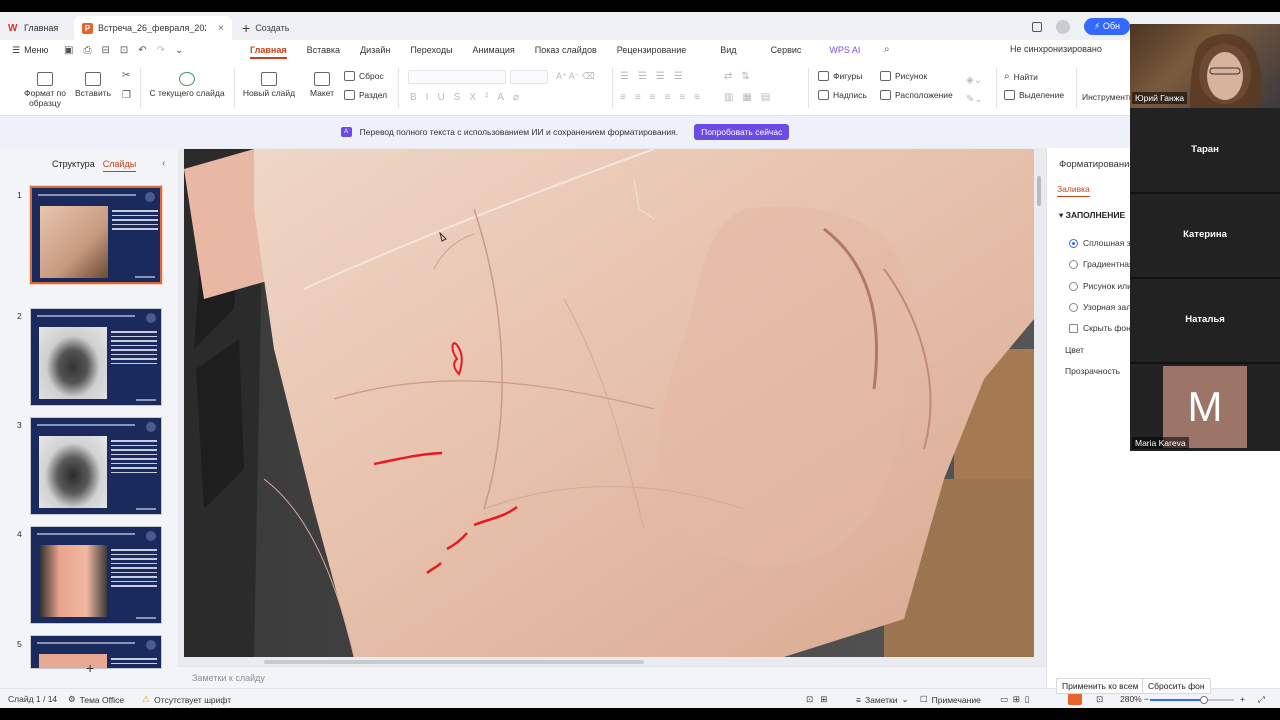 The width and height of the screenshot is (1280, 720). What do you see at coordinates (1242, 699) in the screenshot?
I see `zoom-in-icon: +` at bounding box center [1242, 699].